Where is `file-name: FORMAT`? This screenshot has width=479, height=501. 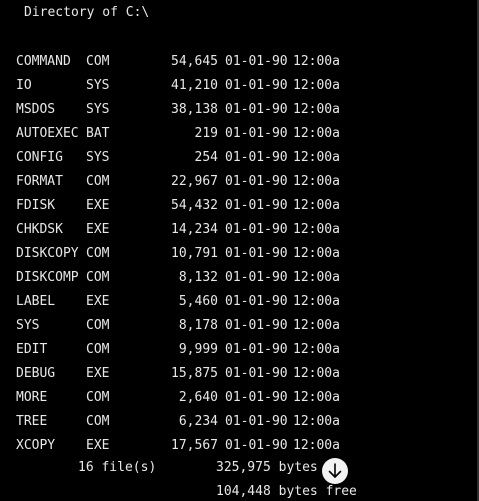
file-name: FORMAT is located at coordinates (39, 181).